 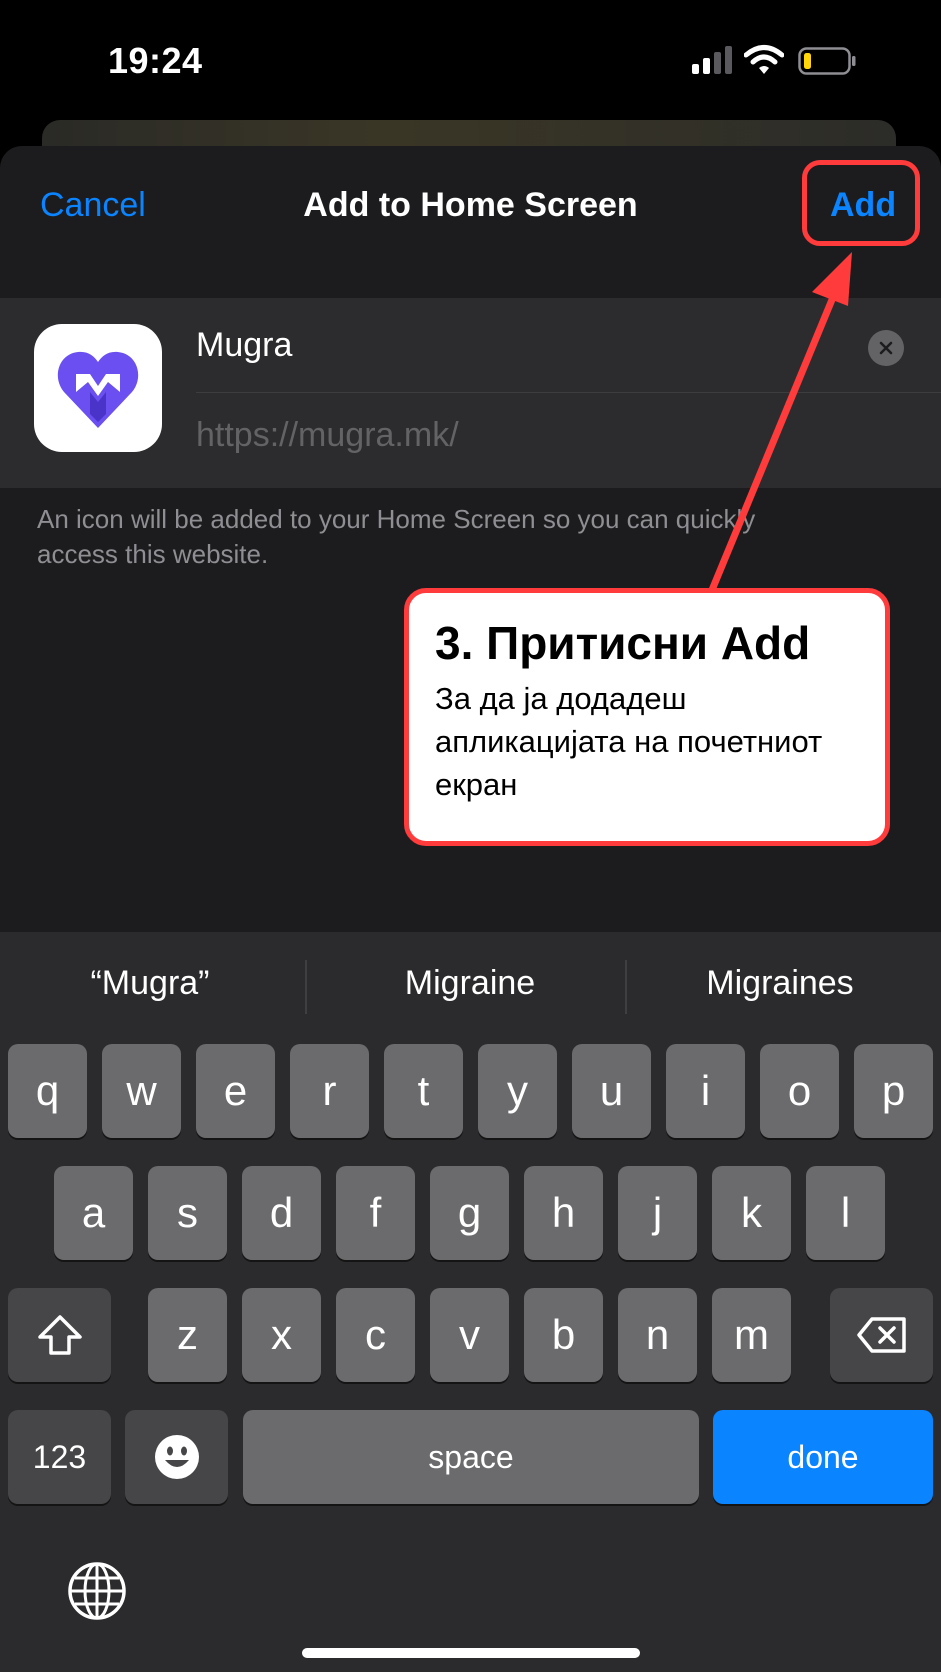 What do you see at coordinates (861, 203) in the screenshot?
I see `add-button-highlight` at bounding box center [861, 203].